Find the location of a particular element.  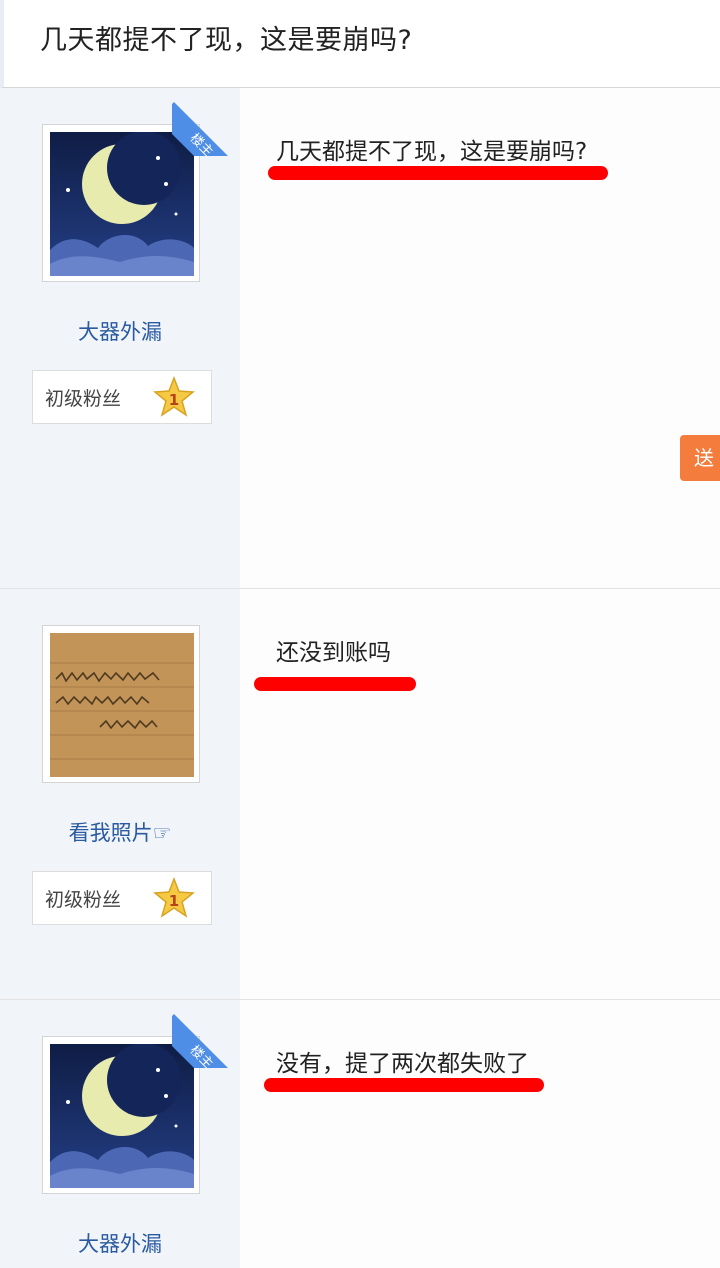

avatar is located at coordinates (121, 704).